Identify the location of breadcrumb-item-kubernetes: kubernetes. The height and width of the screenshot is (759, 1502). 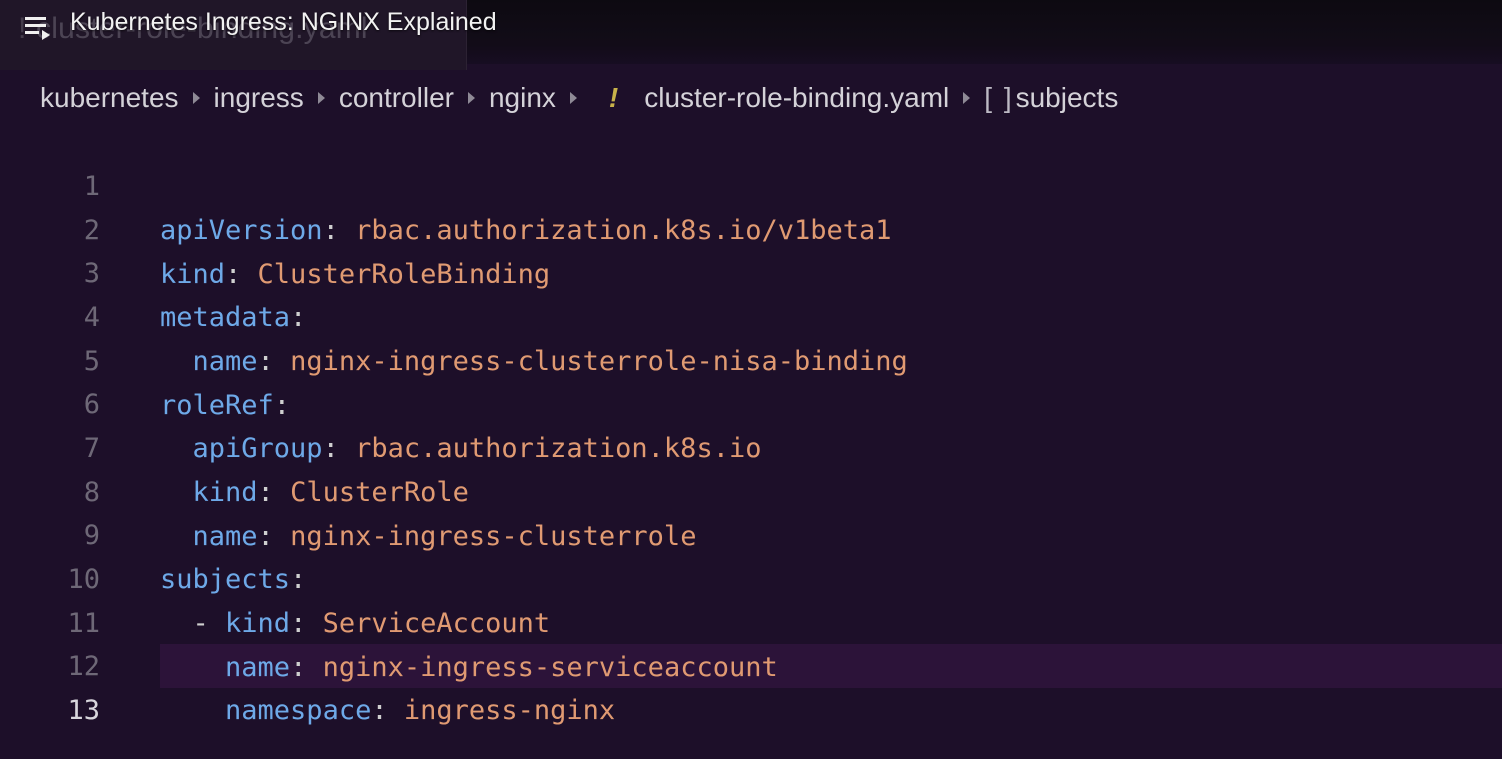
(109, 98).